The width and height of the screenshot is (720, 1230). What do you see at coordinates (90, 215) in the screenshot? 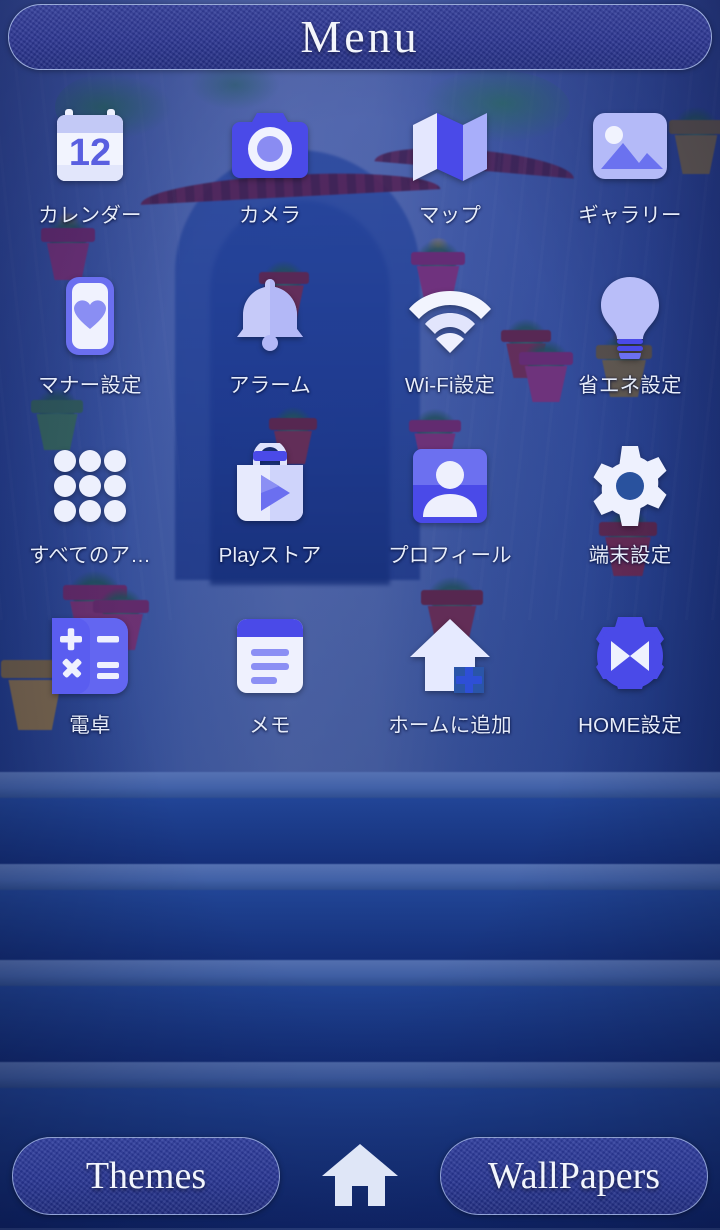
I see `app-label: カレンダー` at bounding box center [90, 215].